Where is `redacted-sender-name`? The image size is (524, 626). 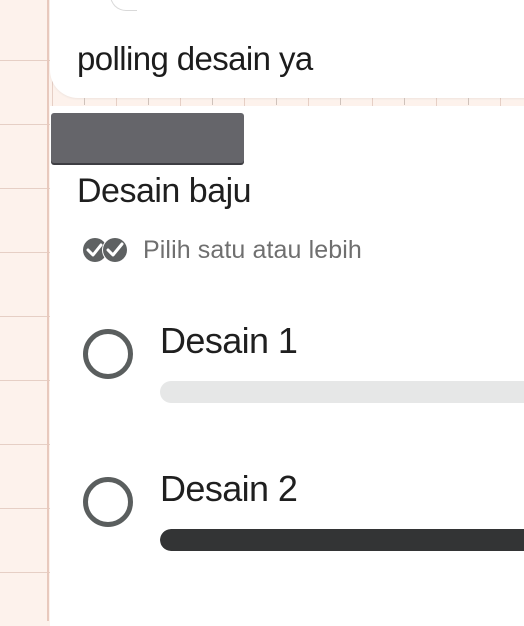
redacted-sender-name is located at coordinates (147, 138).